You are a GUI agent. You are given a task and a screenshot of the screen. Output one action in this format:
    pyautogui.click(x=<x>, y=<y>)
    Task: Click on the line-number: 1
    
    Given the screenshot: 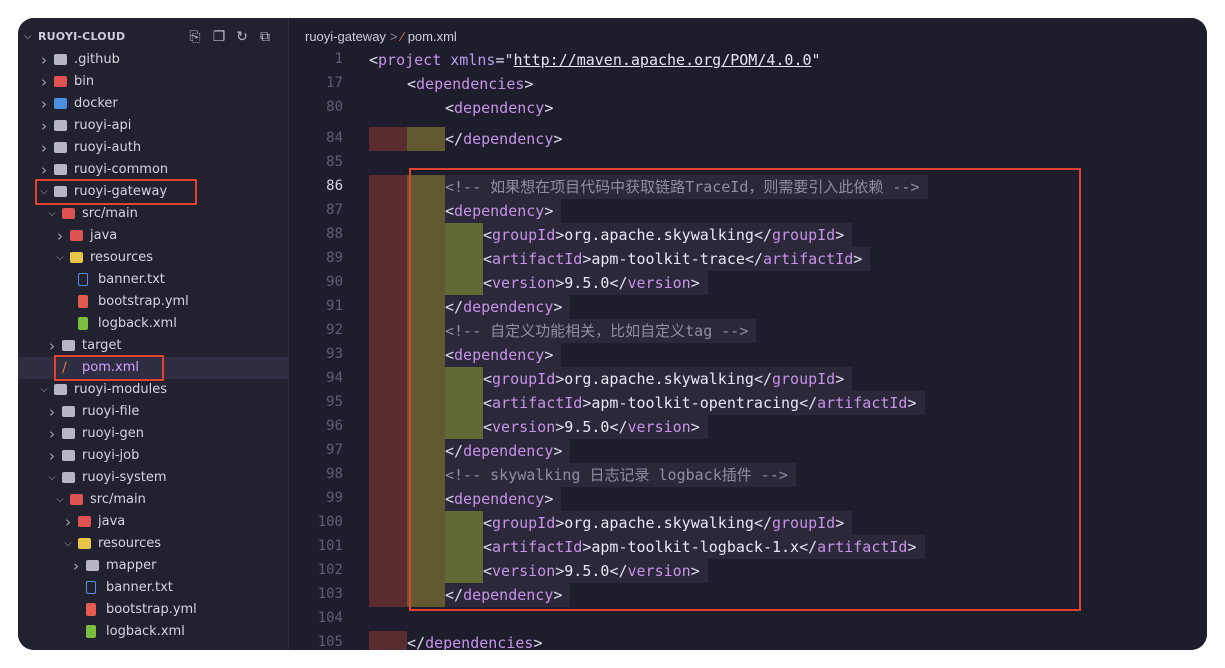 What is the action you would take?
    pyautogui.click(x=338, y=59)
    